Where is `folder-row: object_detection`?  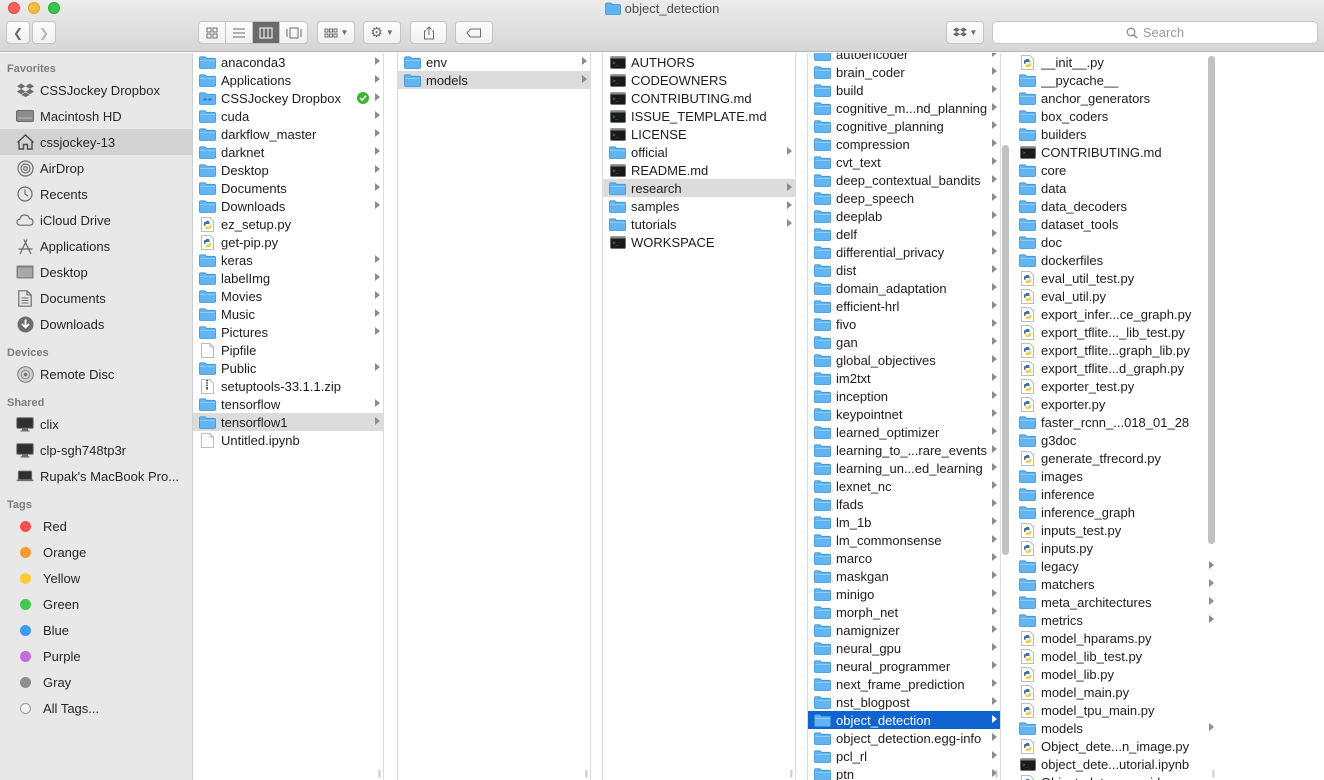
folder-row: object_detection is located at coordinates (904, 720).